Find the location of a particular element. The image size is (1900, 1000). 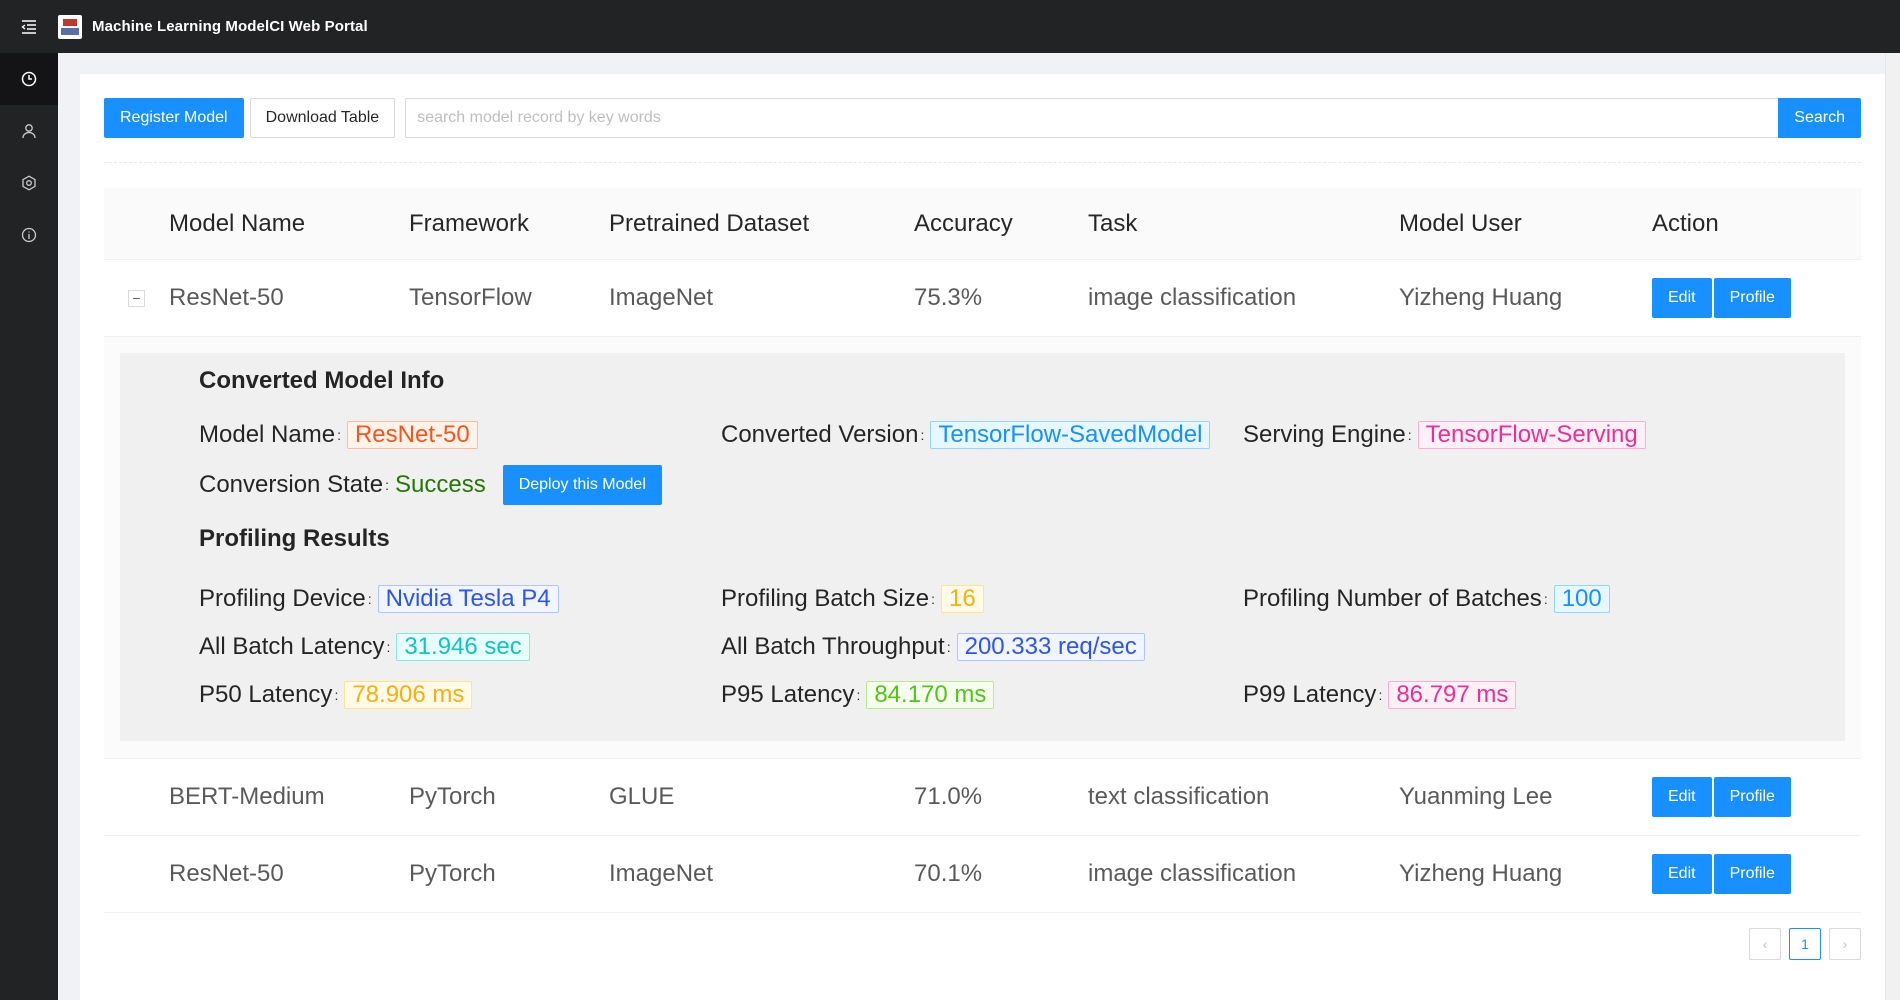

settings-icon is located at coordinates (29, 183).